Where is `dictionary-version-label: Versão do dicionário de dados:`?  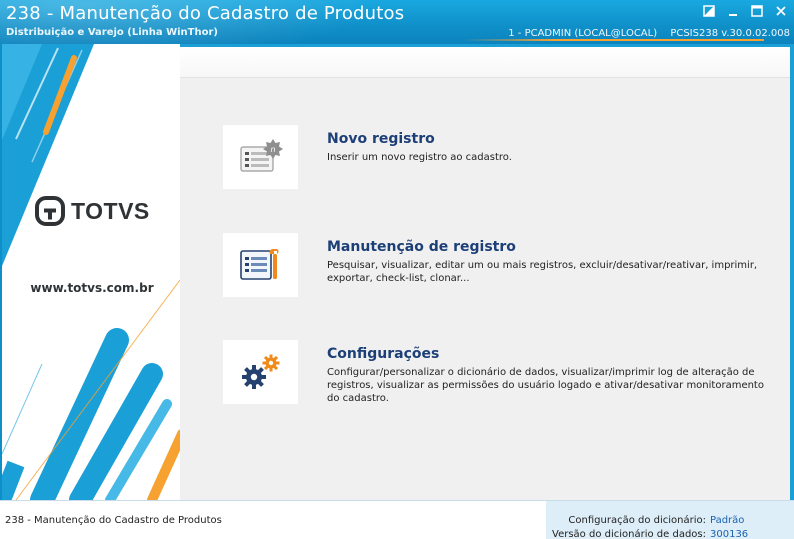
dictionary-version-label: Versão do dicionário de dados: is located at coordinates (629, 534).